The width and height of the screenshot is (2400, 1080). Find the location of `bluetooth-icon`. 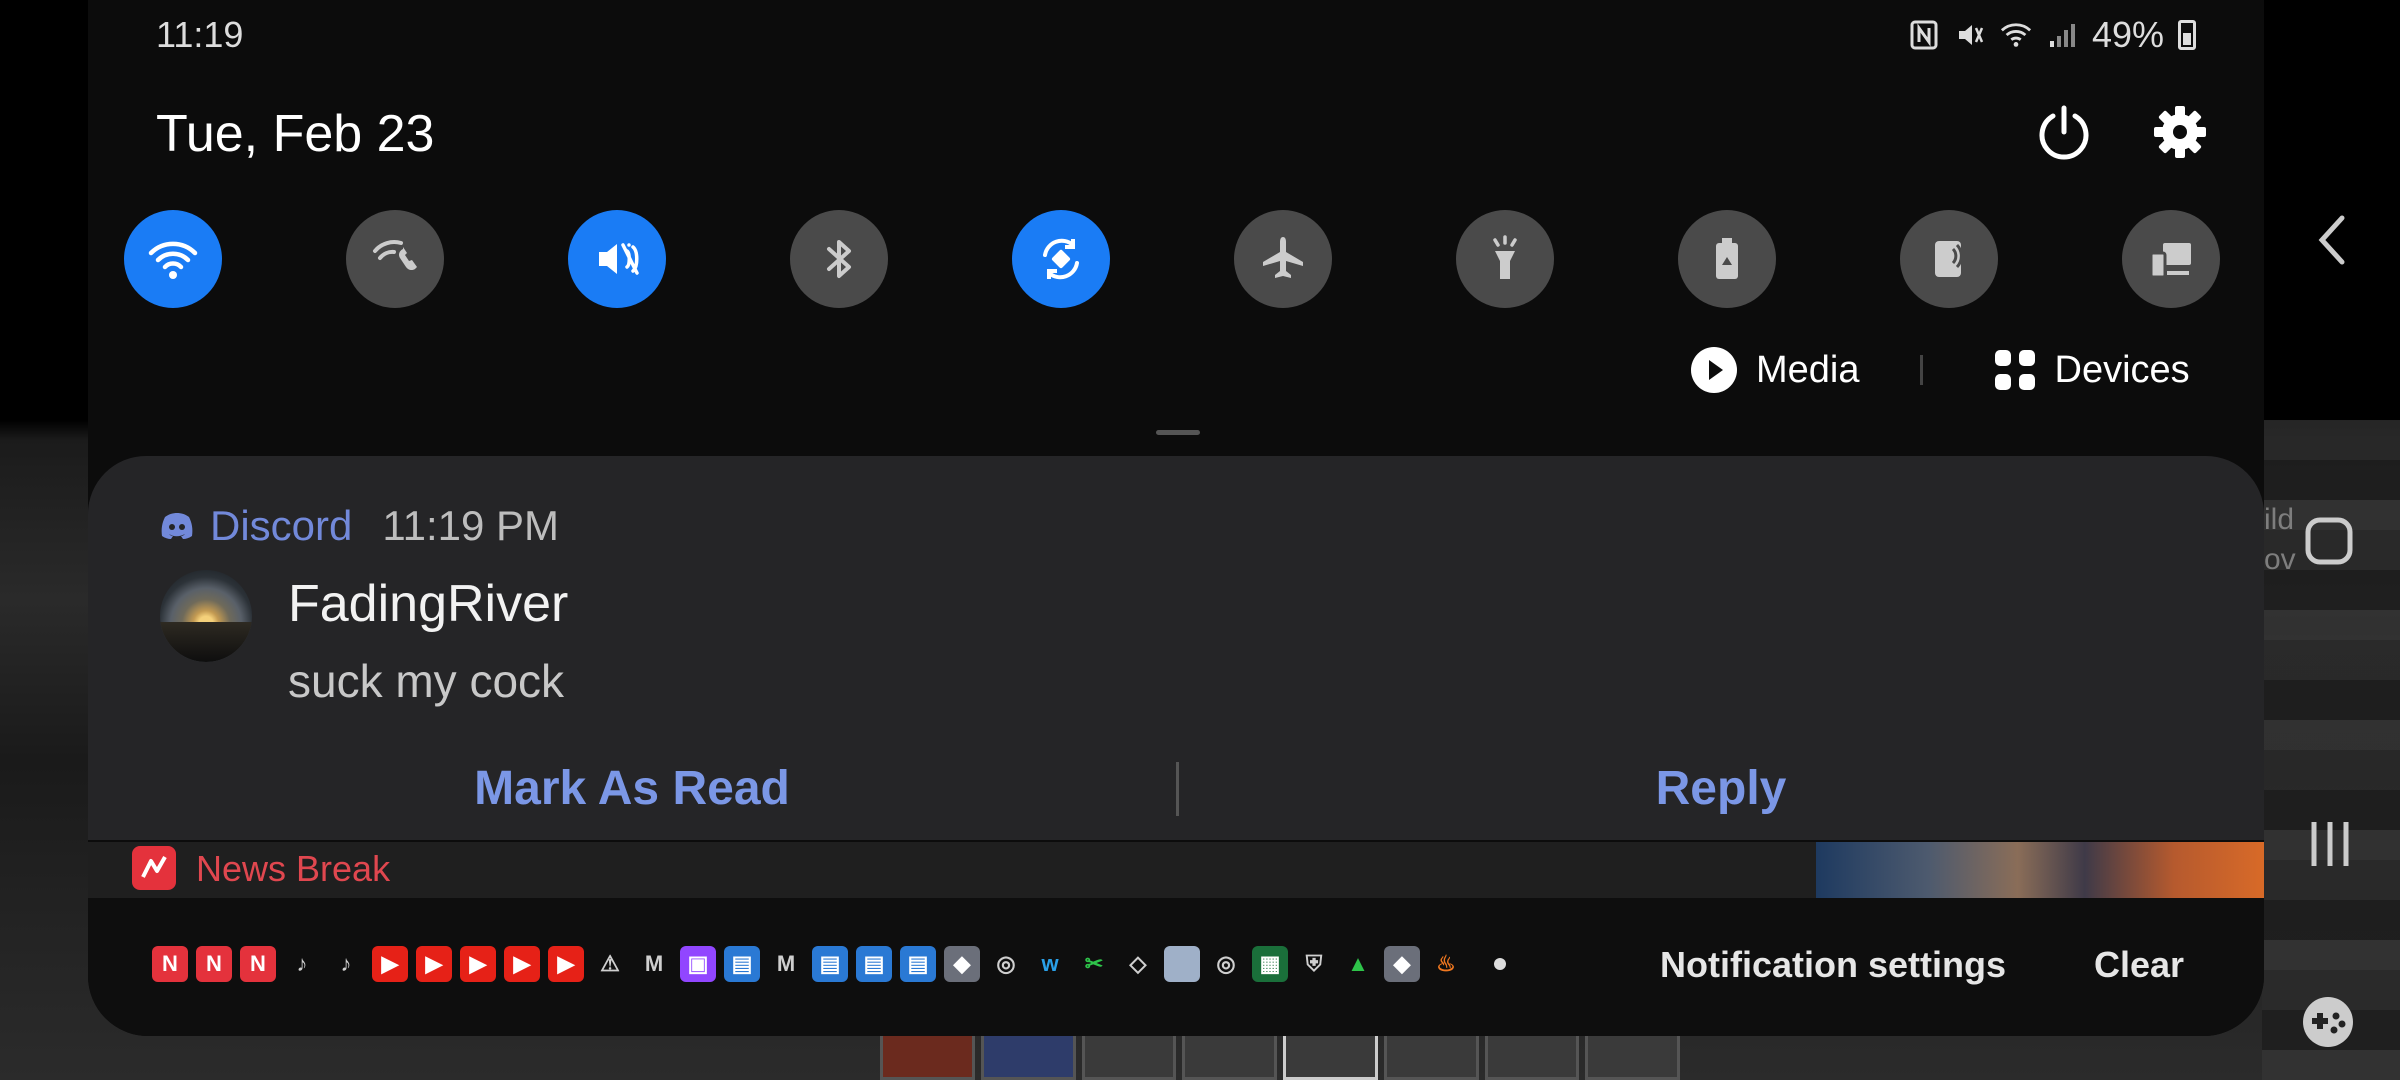

bluetooth-icon is located at coordinates (839, 259).